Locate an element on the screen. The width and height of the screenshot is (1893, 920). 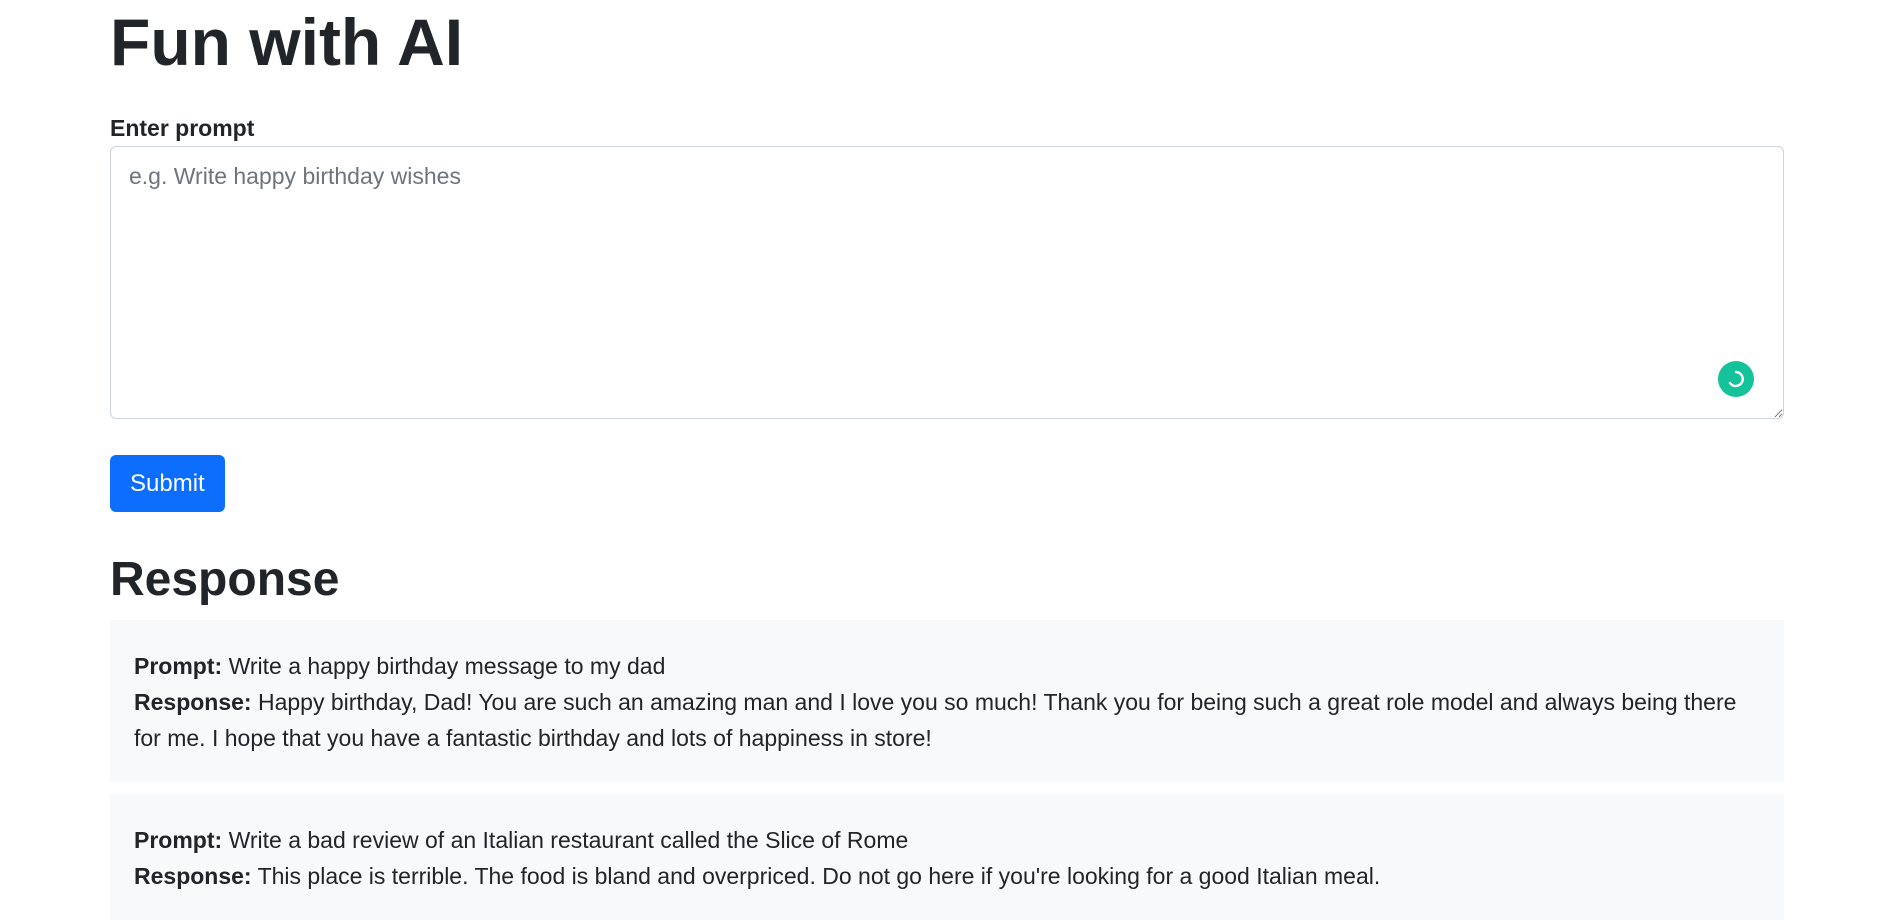
prompt-text: Write a happy birthday message to my dad is located at coordinates (447, 666).